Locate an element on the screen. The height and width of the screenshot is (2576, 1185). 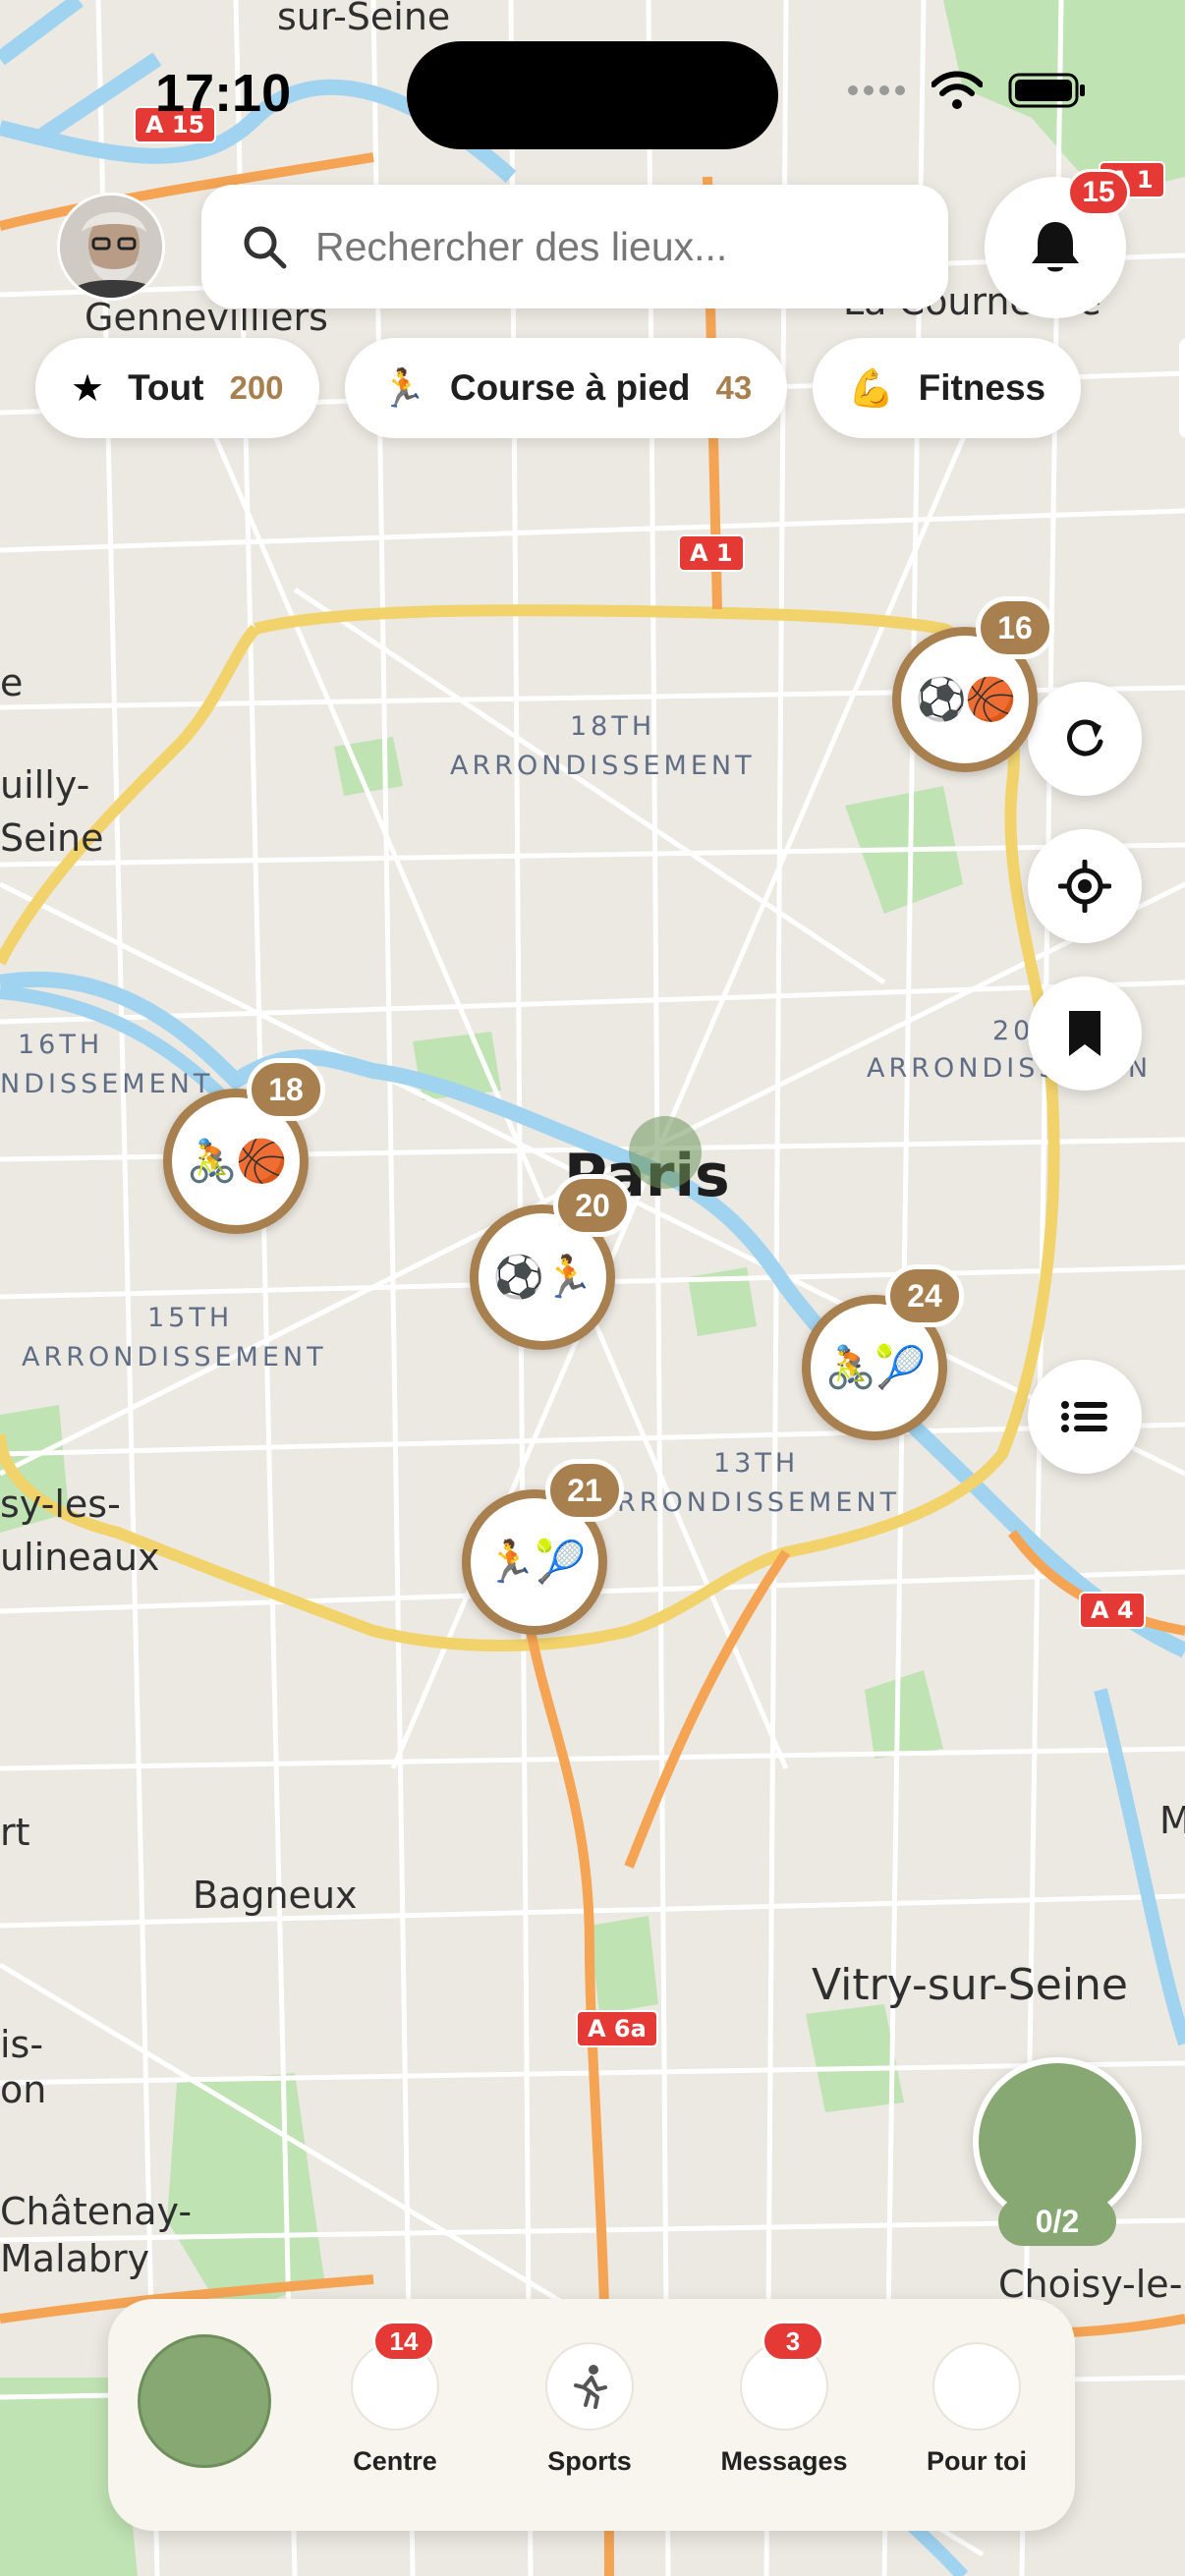
running-person-icon is located at coordinates (591, 2387).